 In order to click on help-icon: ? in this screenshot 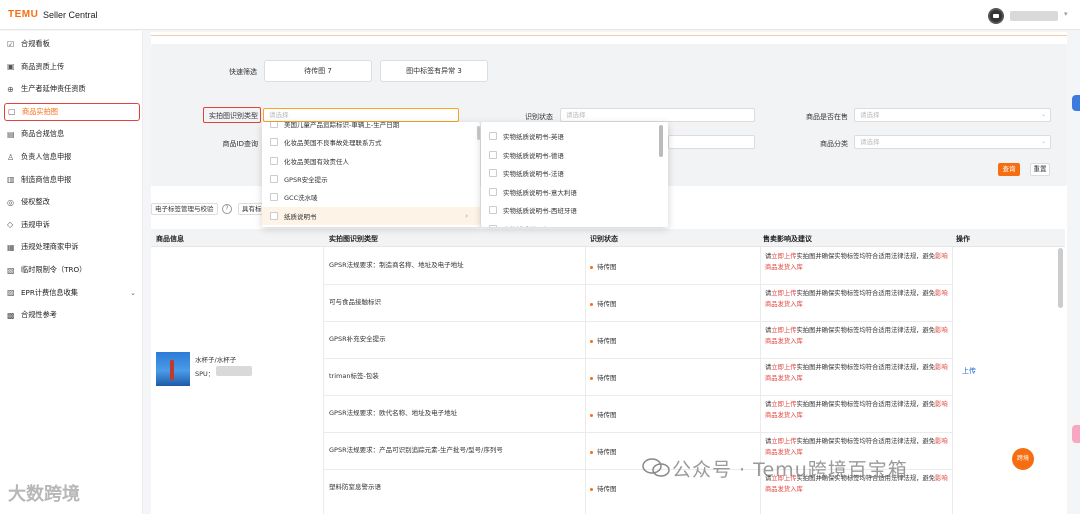, I will do `click(227, 209)`.